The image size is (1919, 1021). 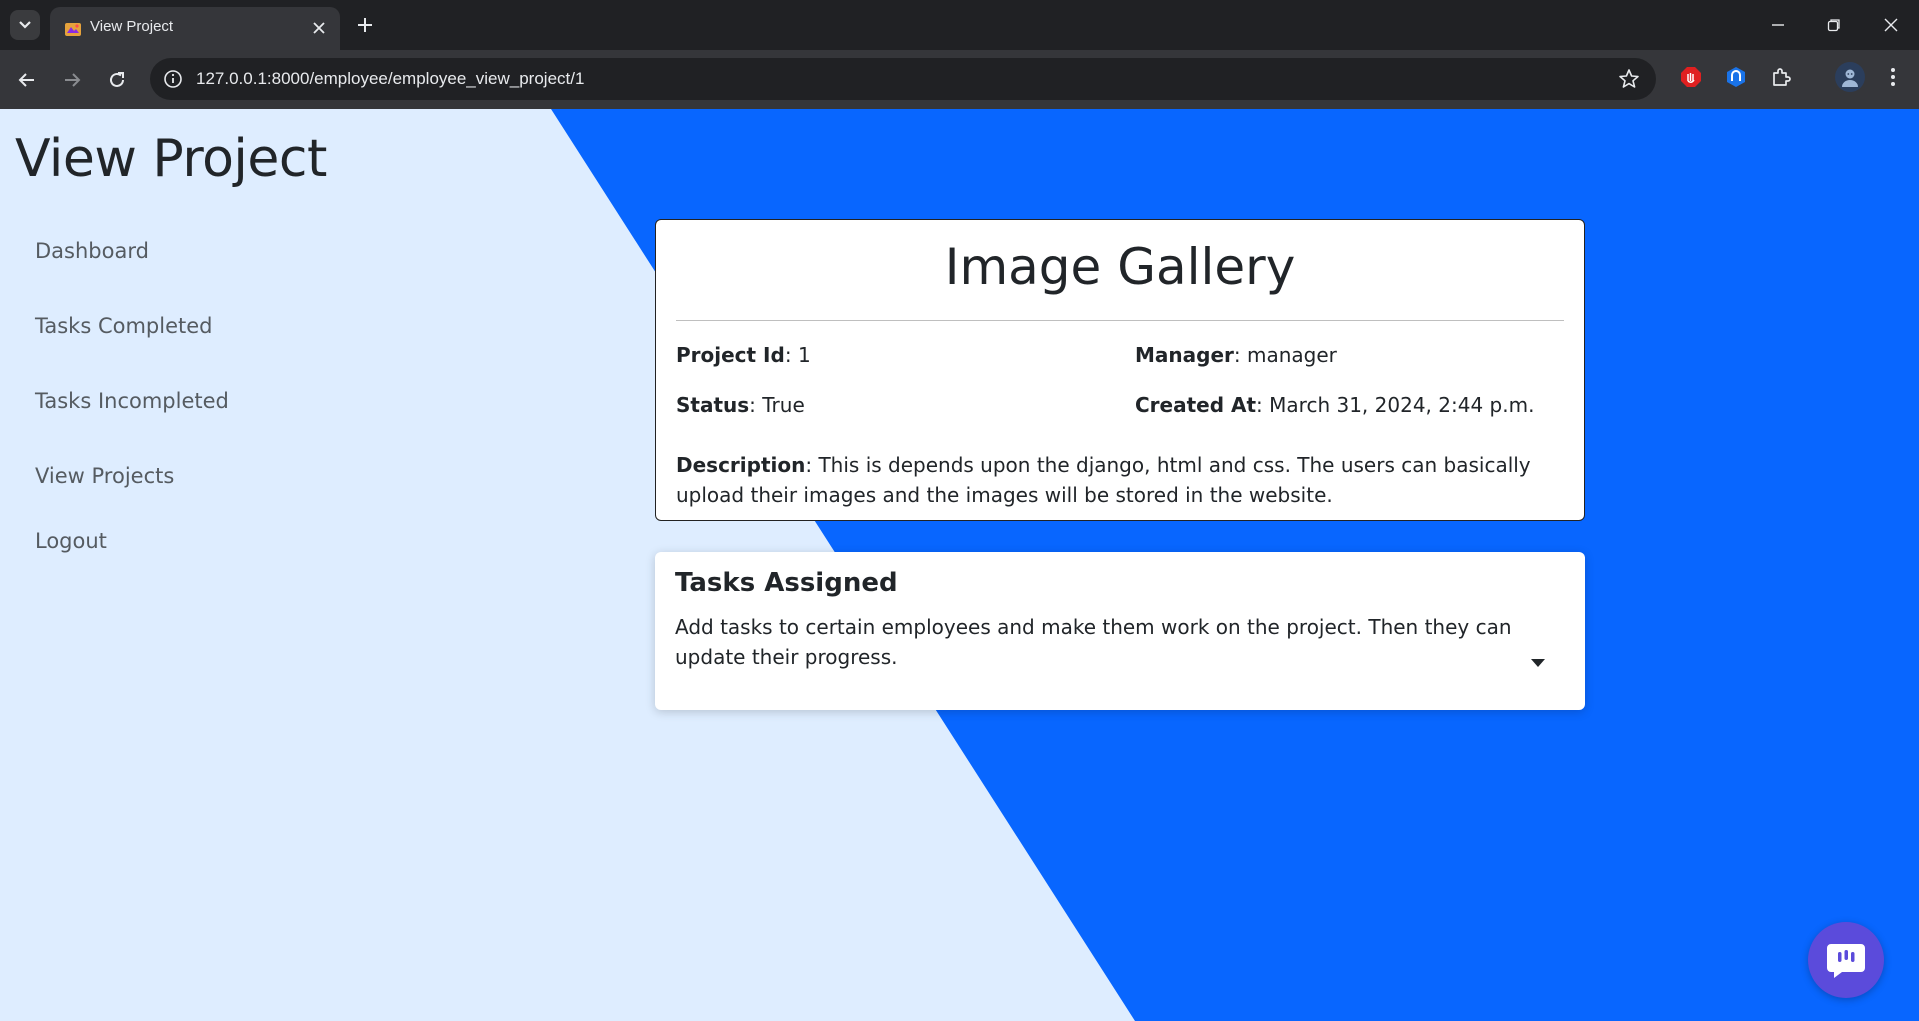 I want to click on project-id-label: Project Id, so click(x=730, y=355).